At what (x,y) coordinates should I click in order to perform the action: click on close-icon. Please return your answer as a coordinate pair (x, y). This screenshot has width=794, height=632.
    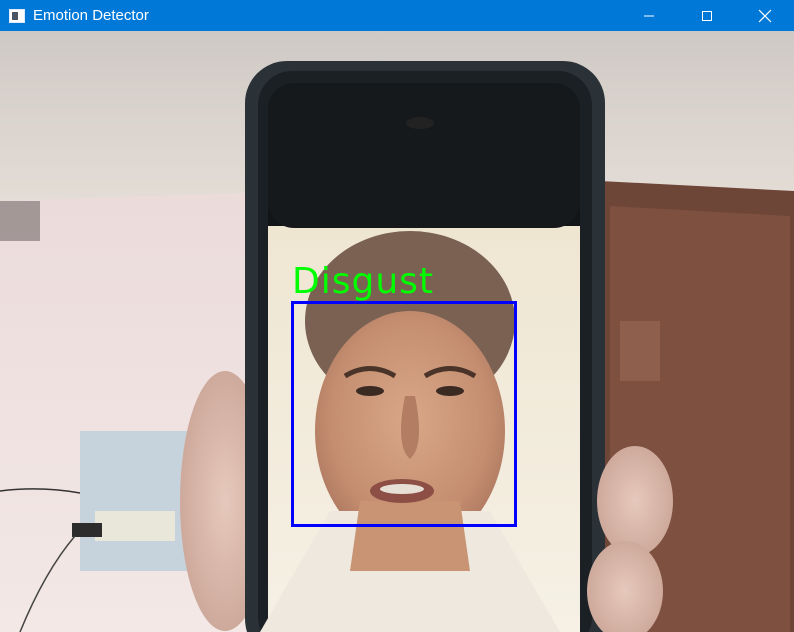
    Looking at the image, I should click on (765, 15).